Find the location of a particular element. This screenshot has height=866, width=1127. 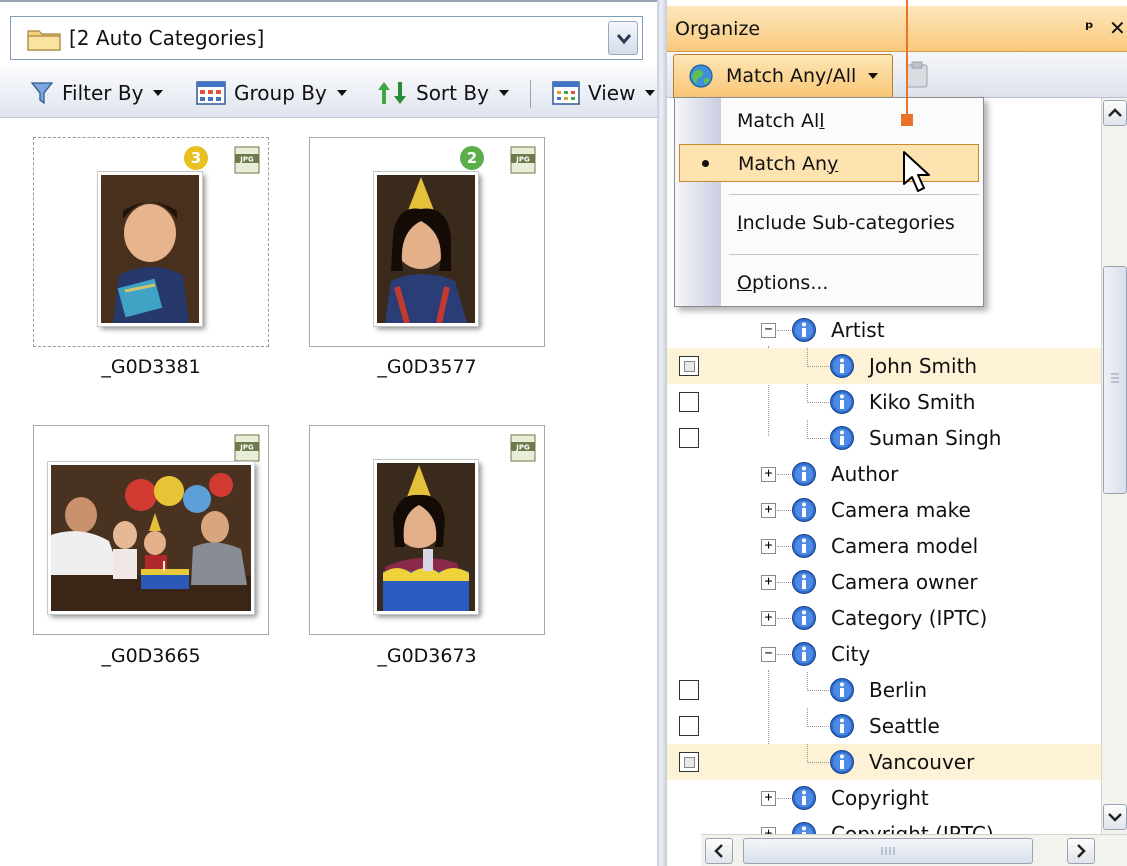

view-button: View is located at coordinates (604, 93).